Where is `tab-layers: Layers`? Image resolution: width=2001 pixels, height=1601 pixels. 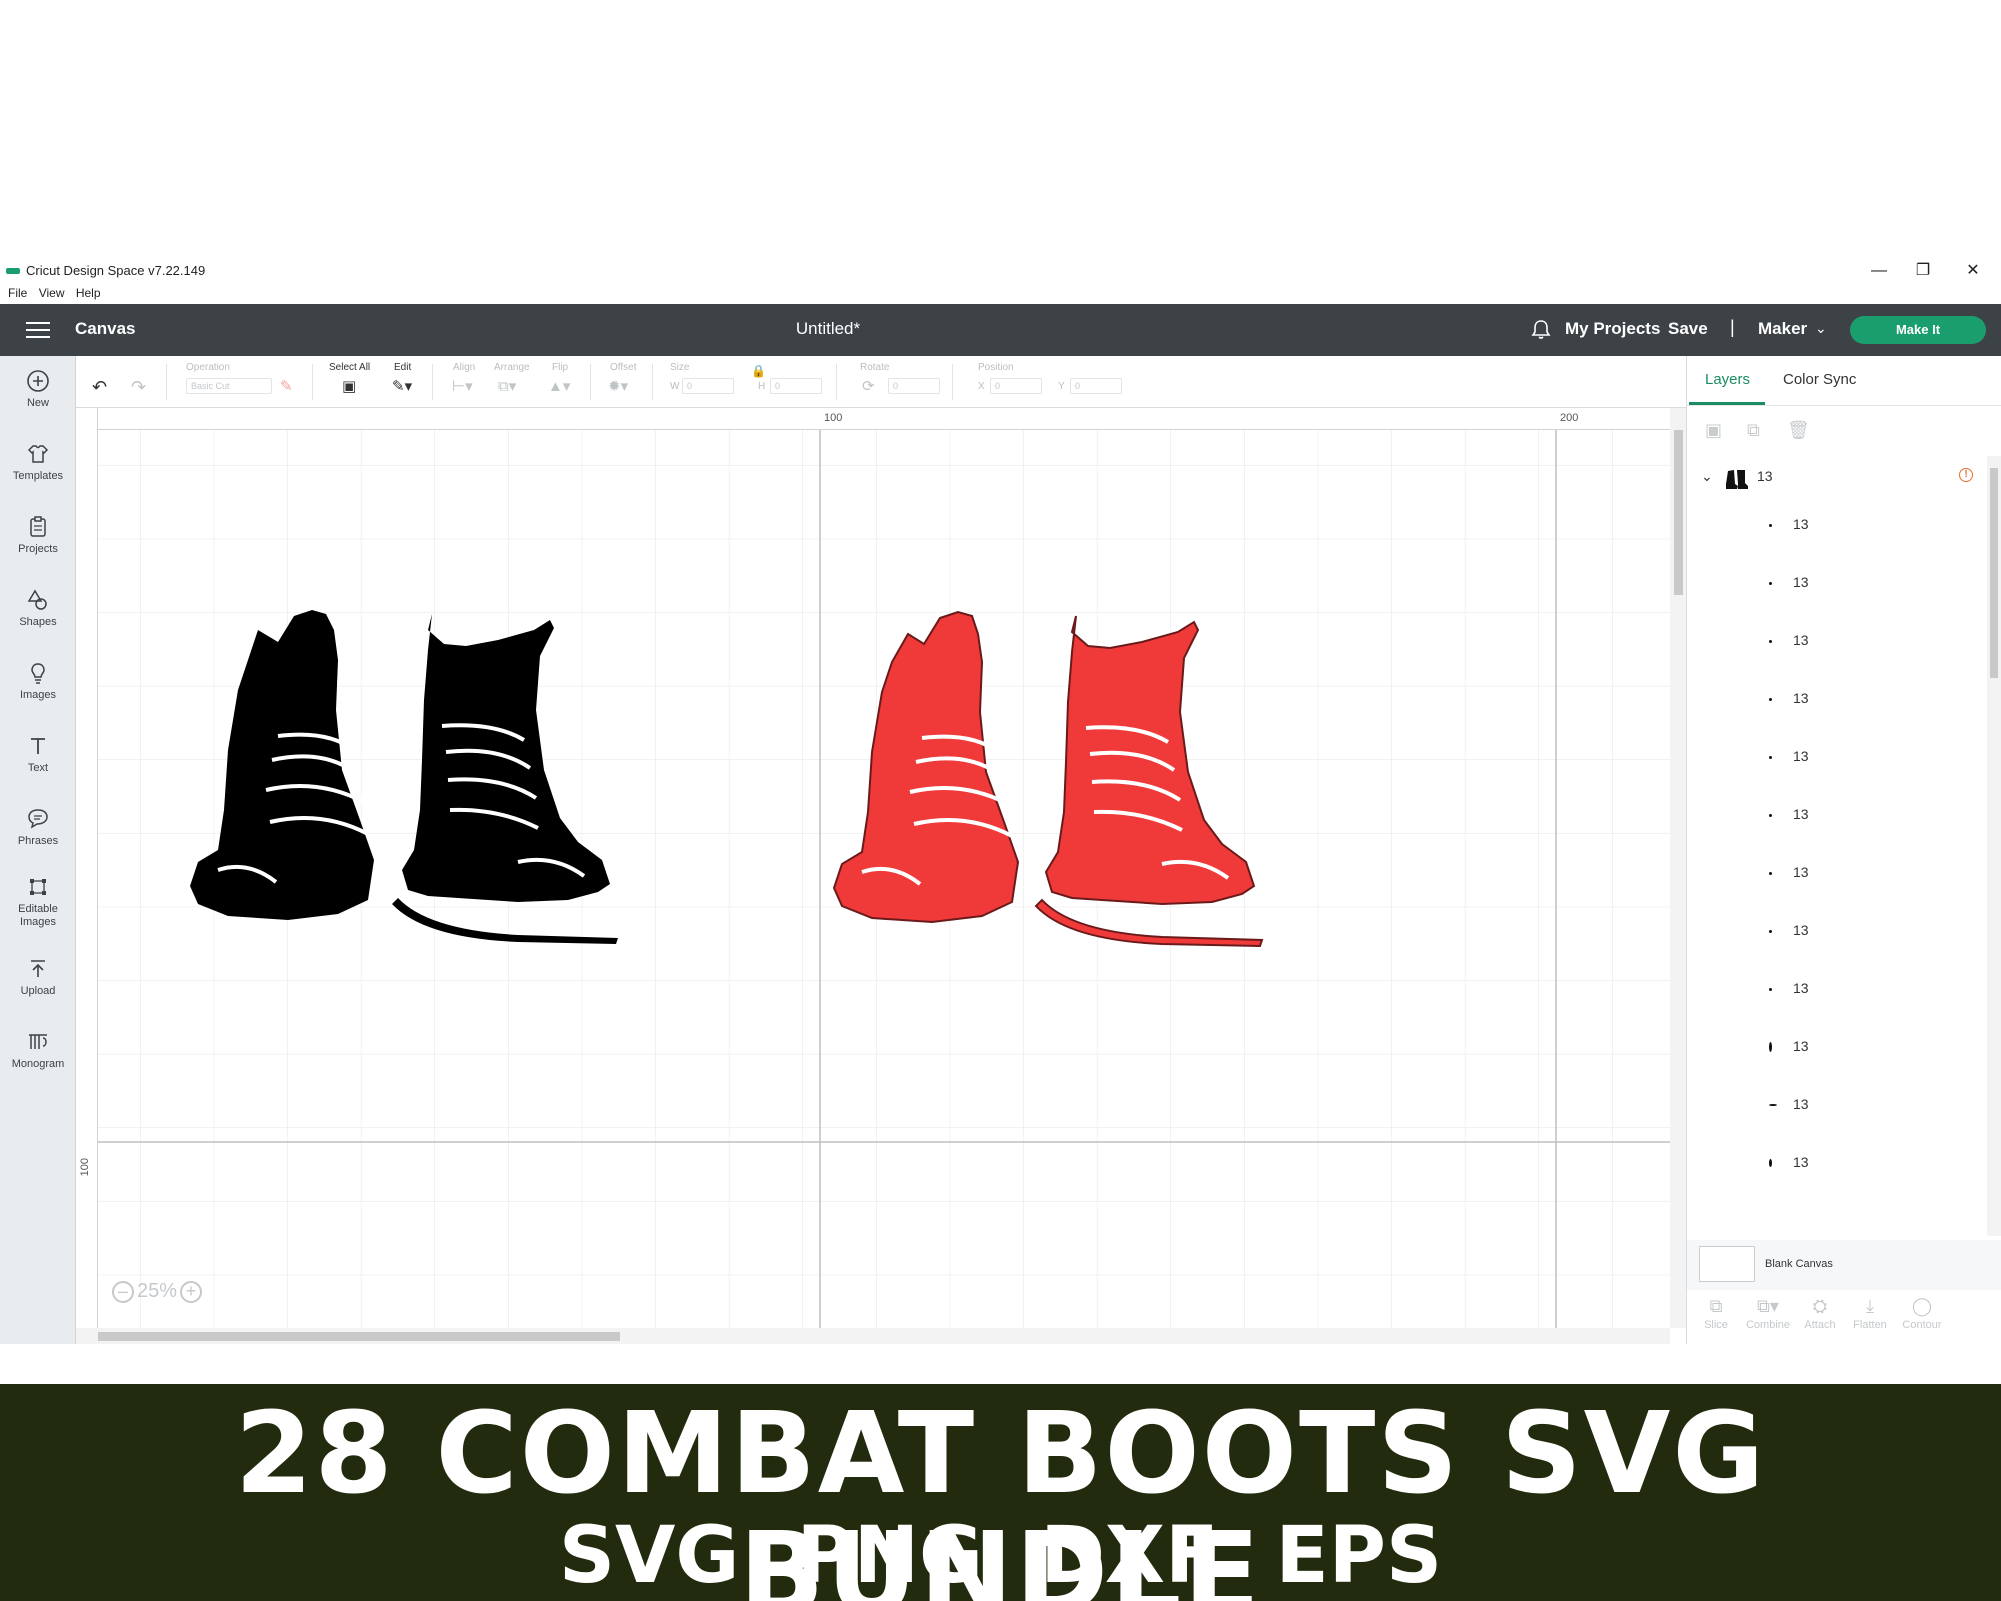 tab-layers: Layers is located at coordinates (1727, 379).